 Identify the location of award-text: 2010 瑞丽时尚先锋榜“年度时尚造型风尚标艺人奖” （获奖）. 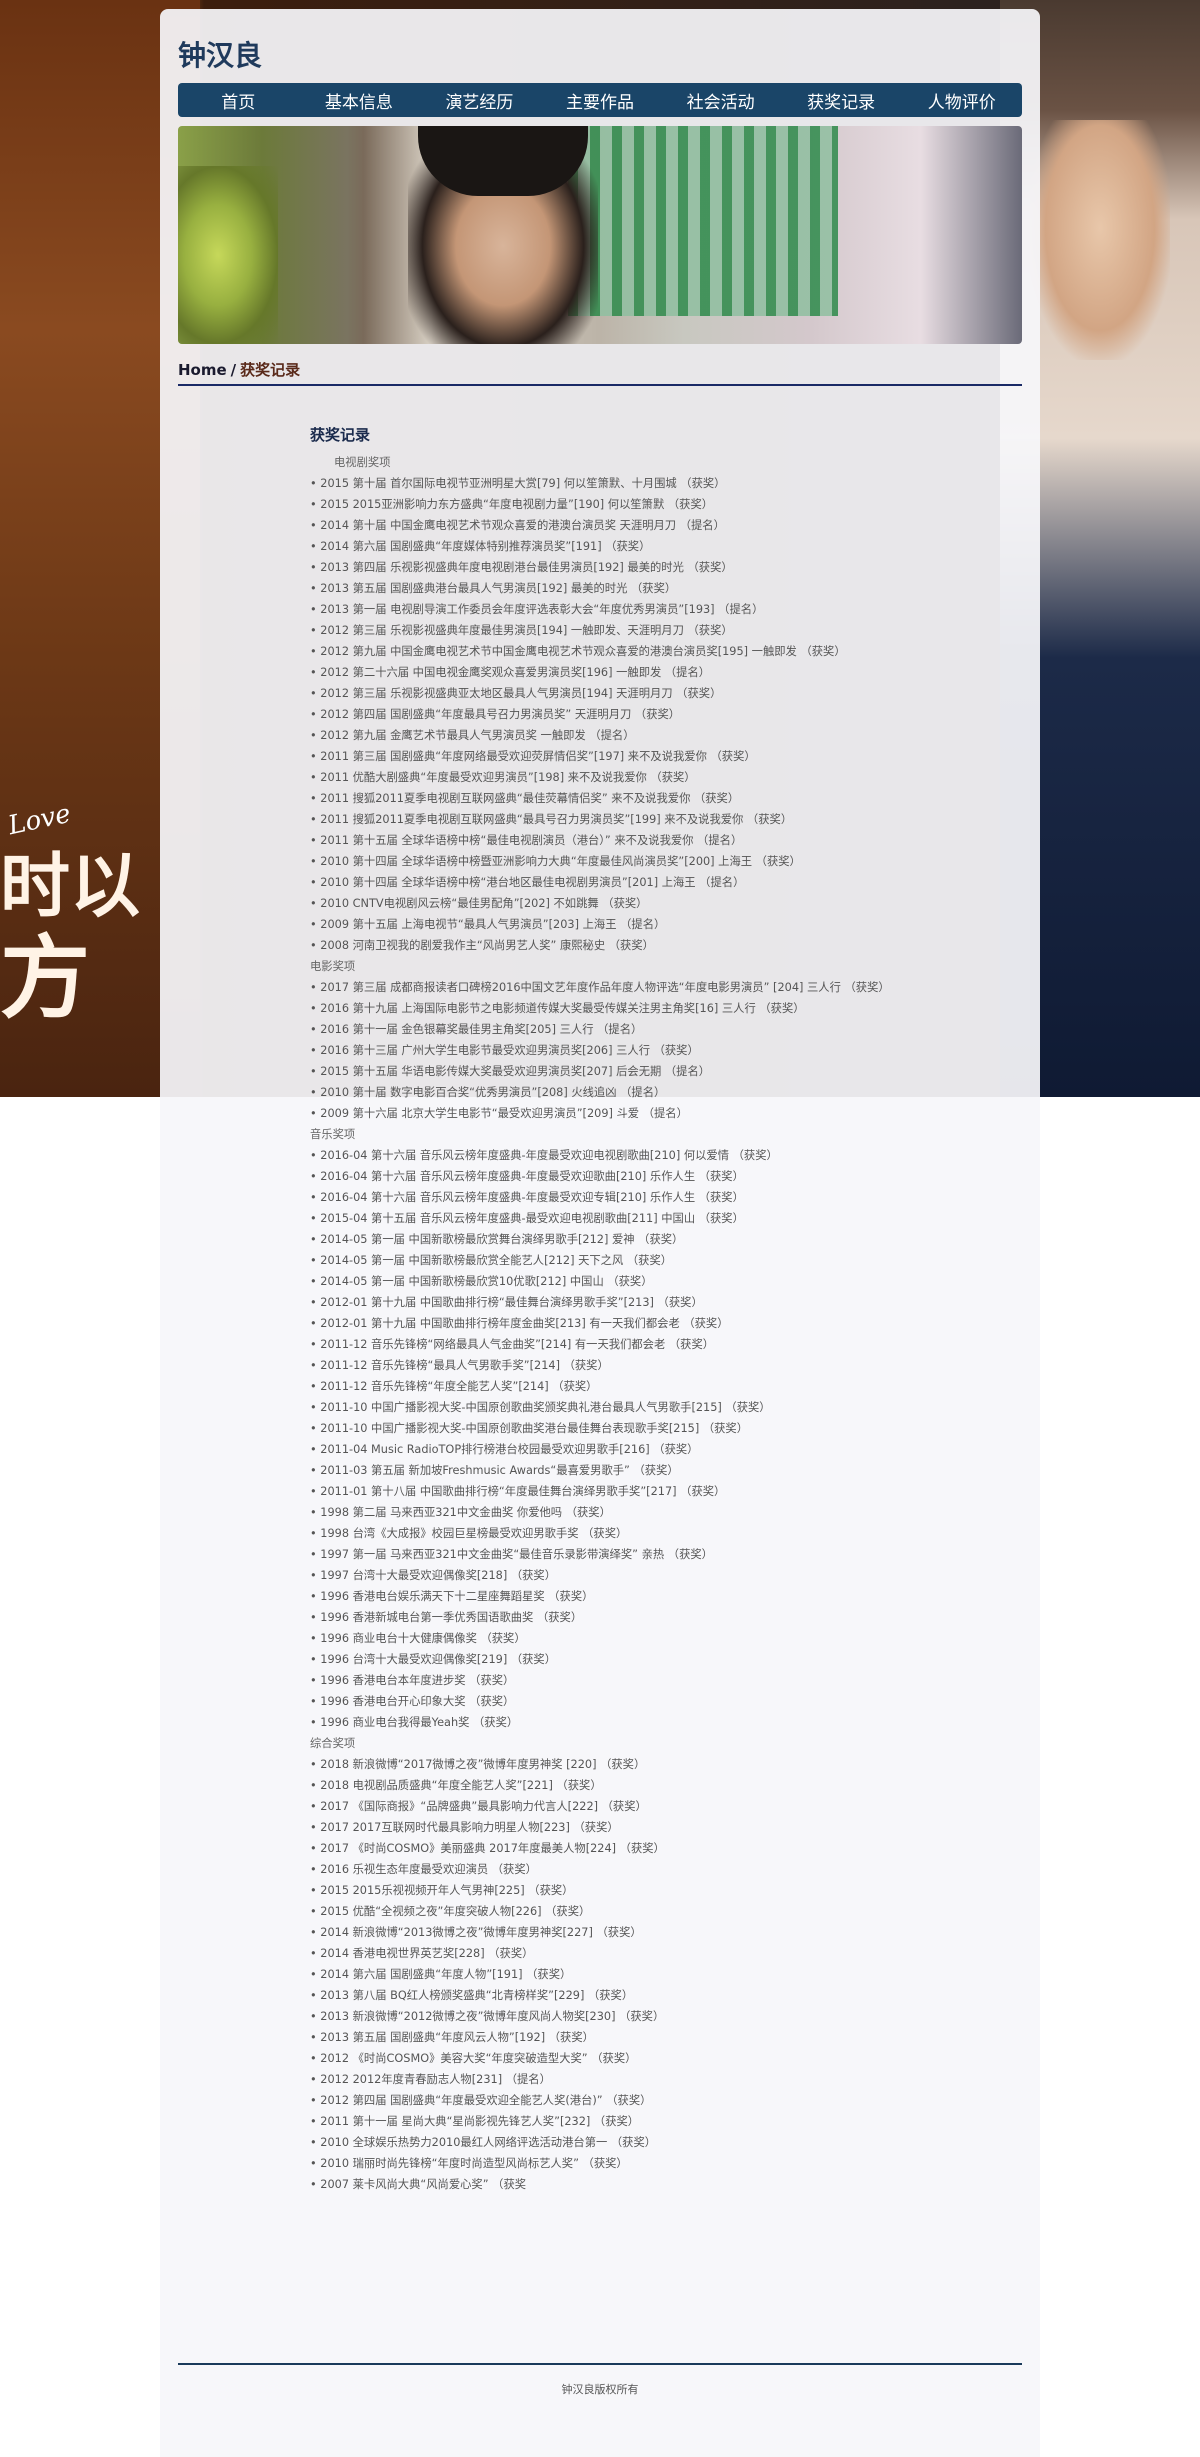
(474, 2163).